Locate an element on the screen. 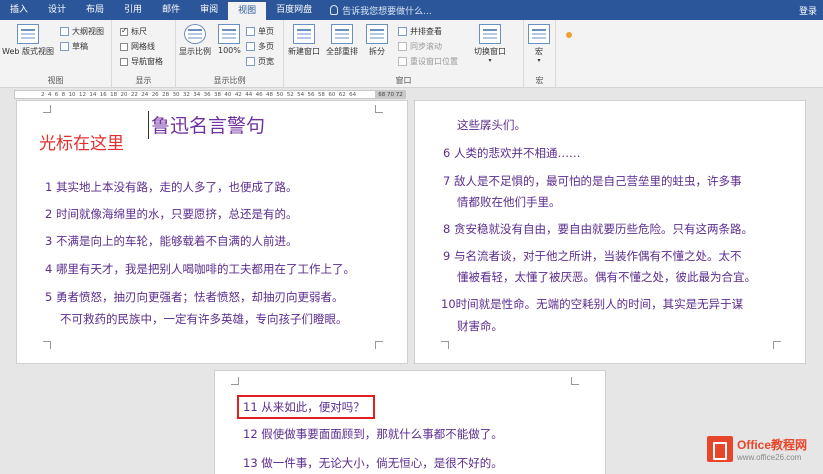 This screenshot has width=823, height=474. group-show-label: 显示 is located at coordinates (143, 80).